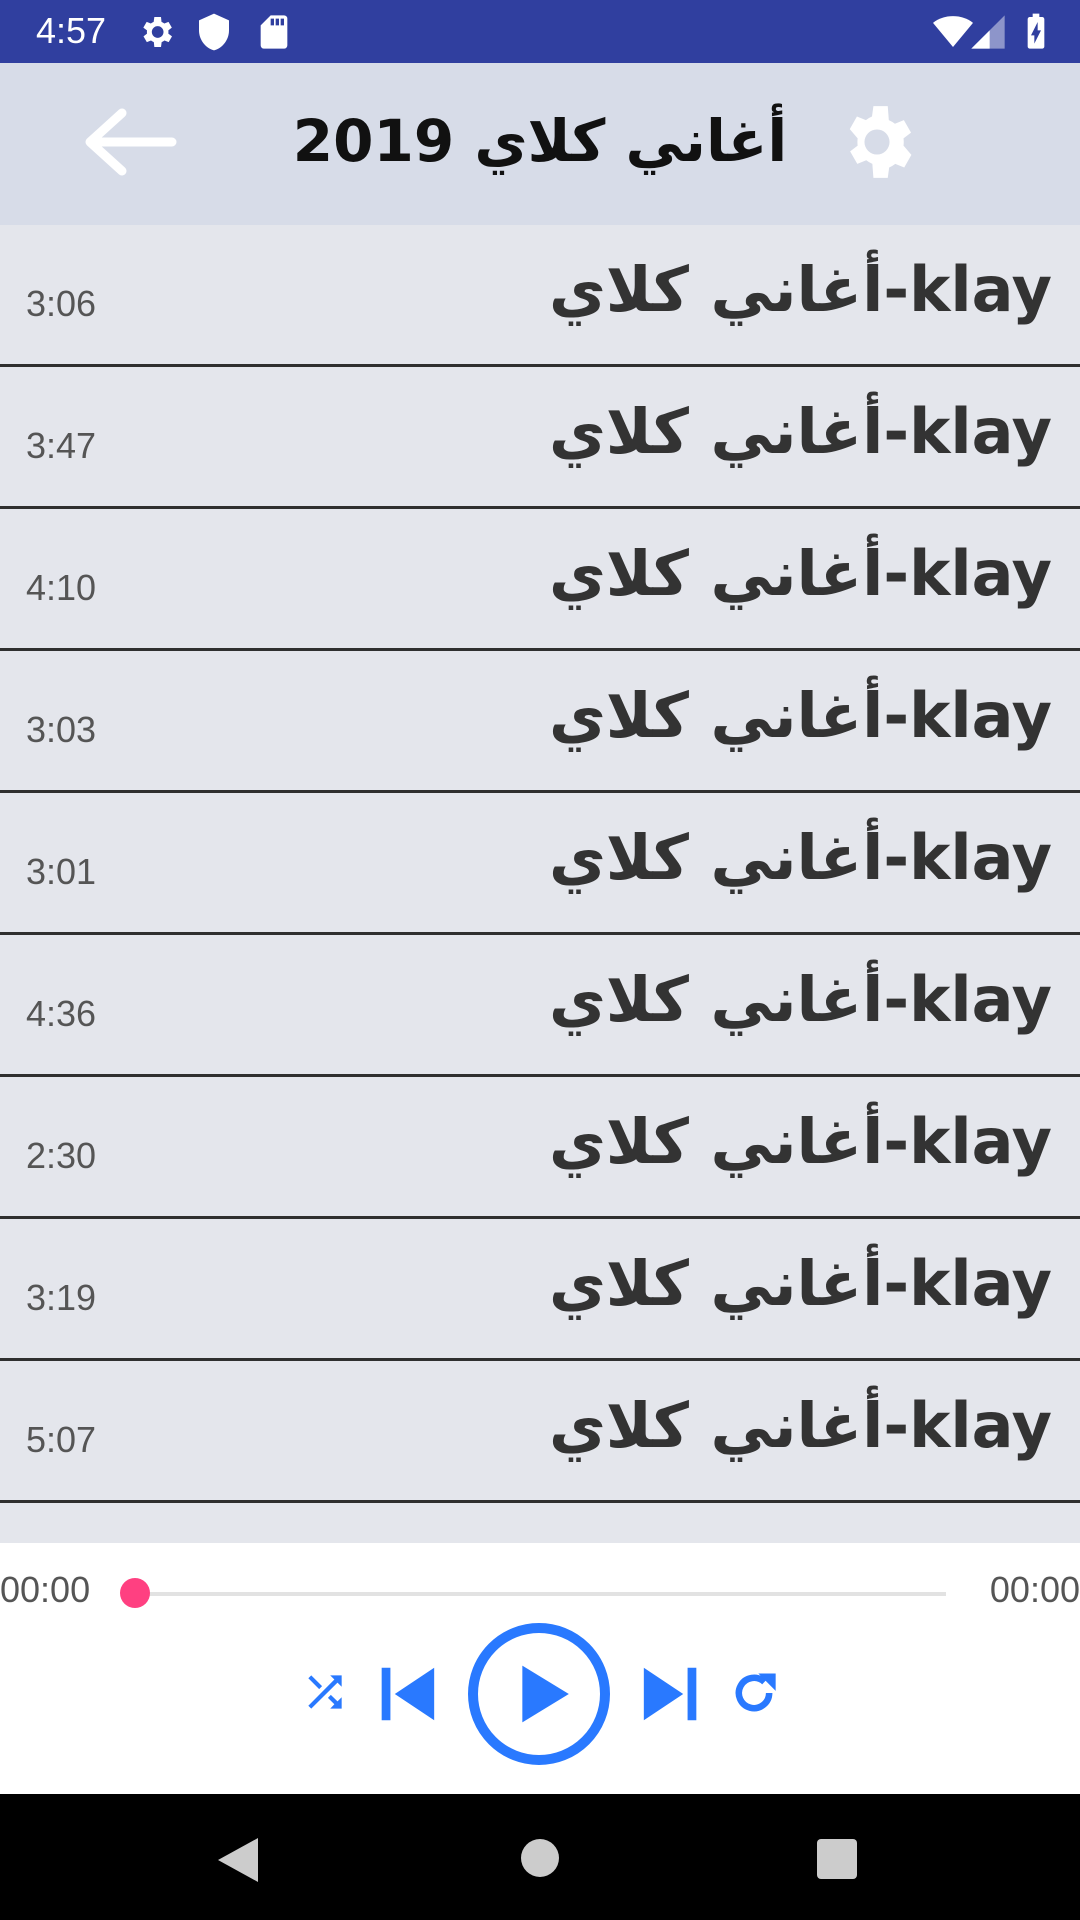 The width and height of the screenshot is (1080, 1920). I want to click on list-item: klay-أغاني كلاي 3:47, so click(540, 438).